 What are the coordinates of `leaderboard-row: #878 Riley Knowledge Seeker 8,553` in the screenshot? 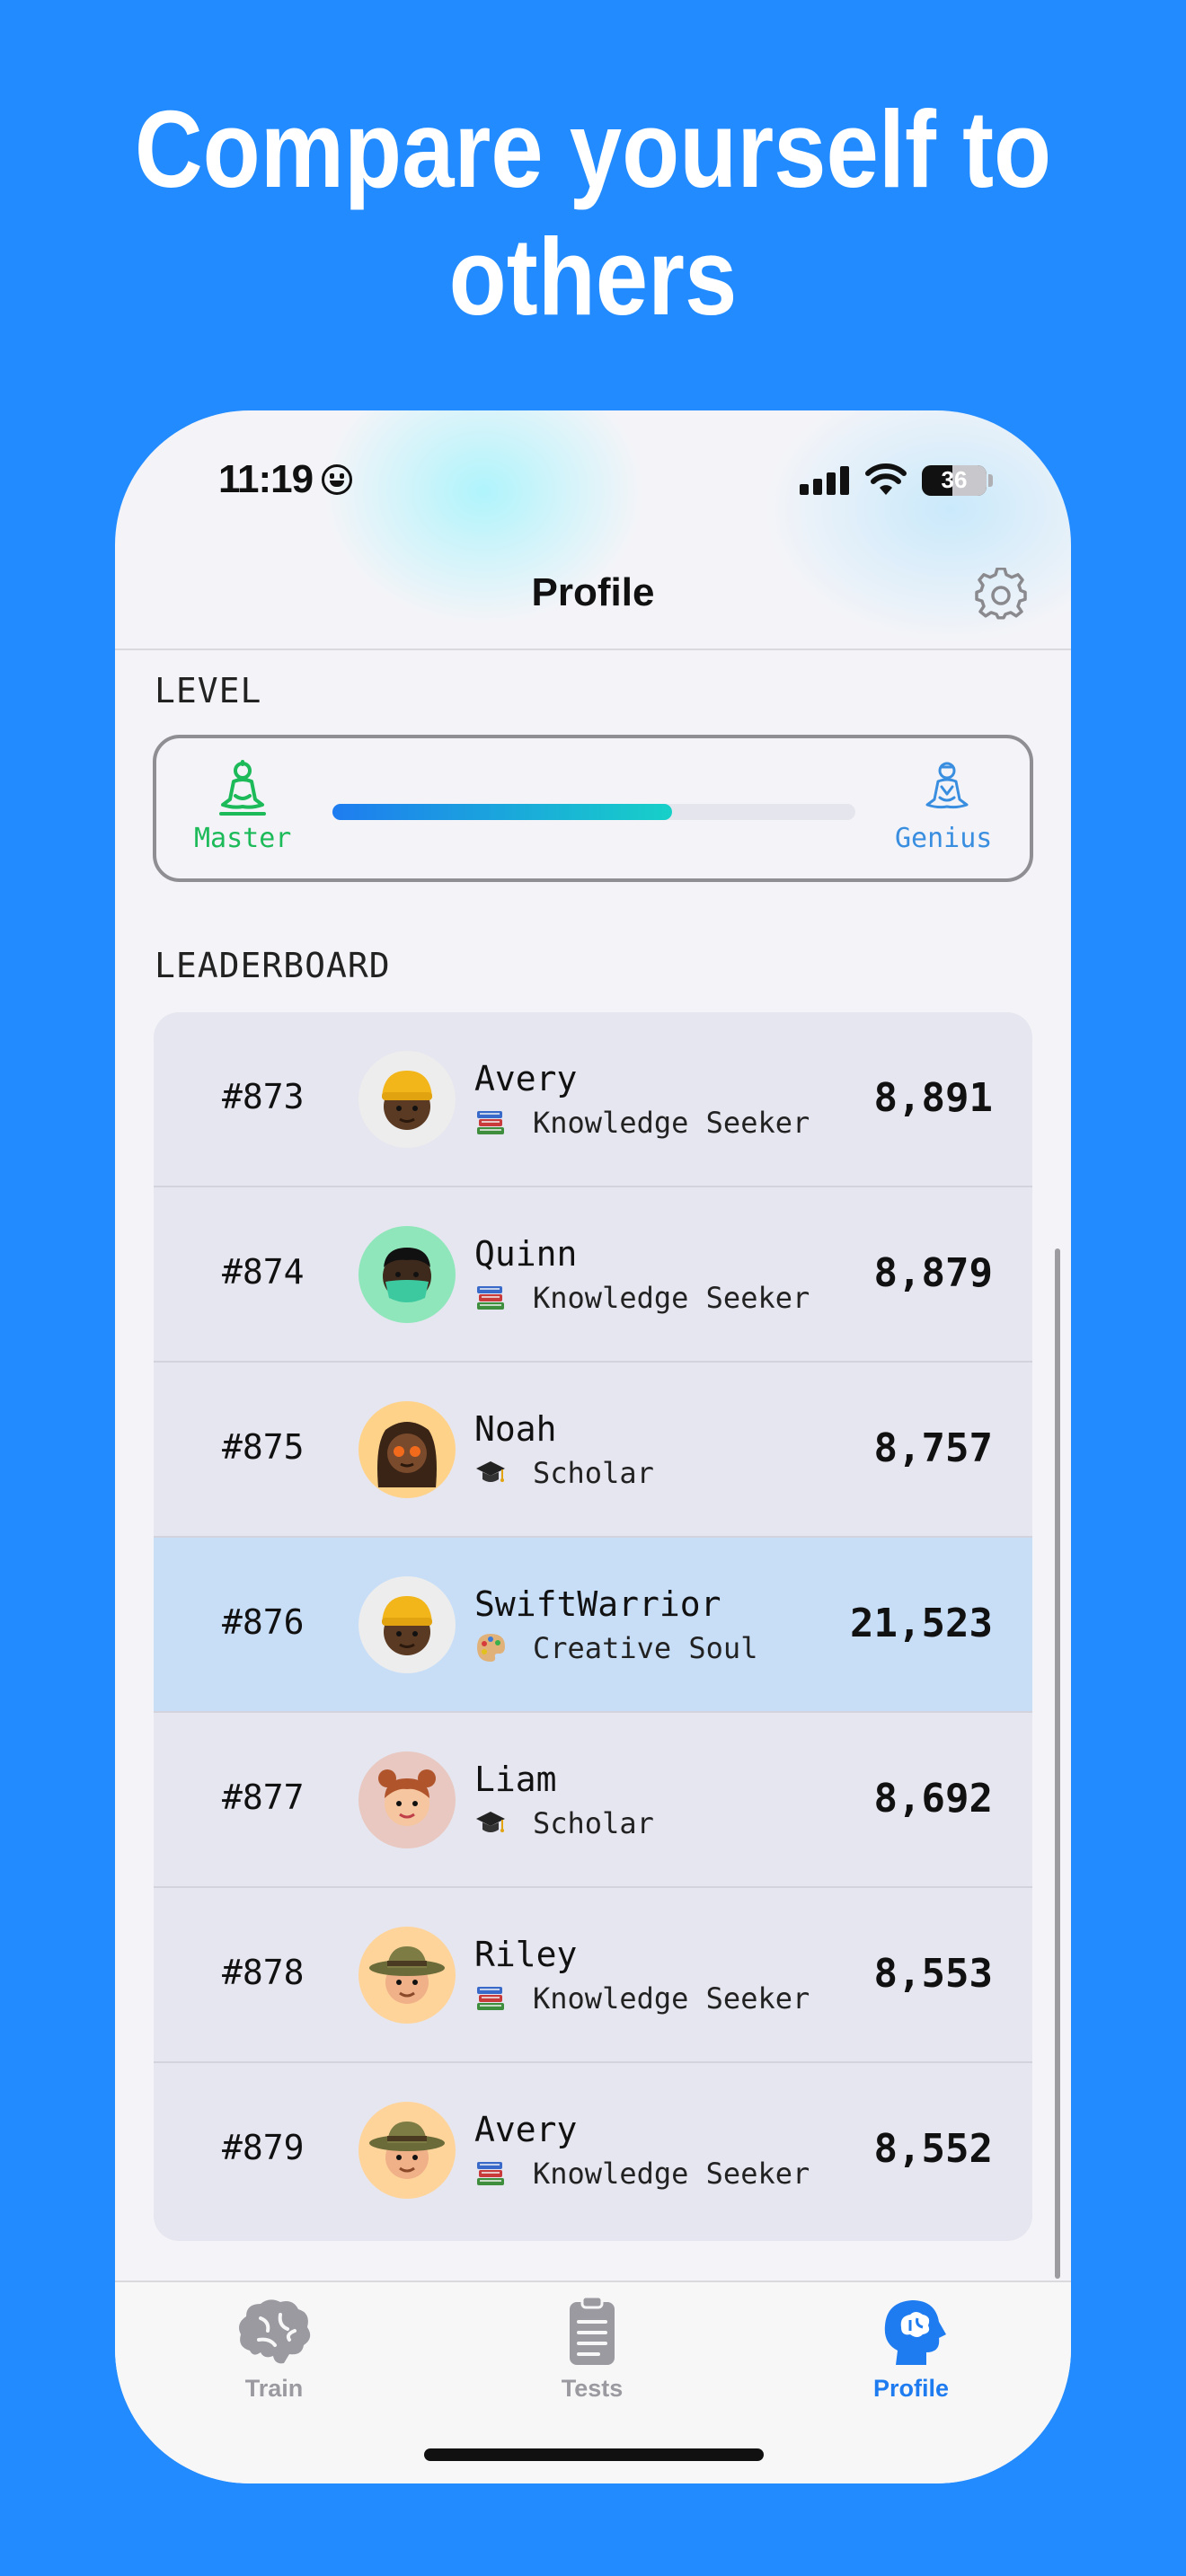 It's located at (593, 1975).